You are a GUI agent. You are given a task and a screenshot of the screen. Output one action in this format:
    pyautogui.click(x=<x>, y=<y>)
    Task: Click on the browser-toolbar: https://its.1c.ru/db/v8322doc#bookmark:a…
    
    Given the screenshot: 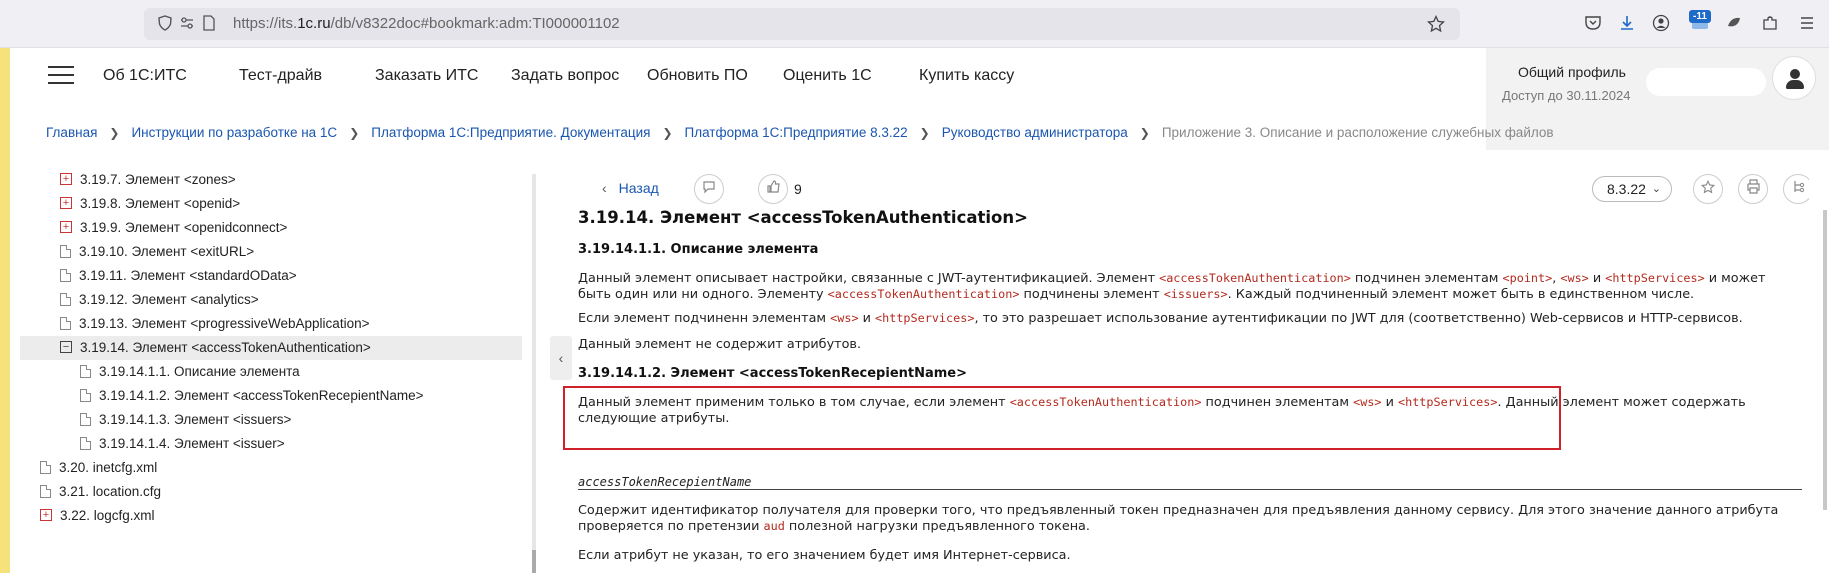 What is the action you would take?
    pyautogui.click(x=914, y=24)
    